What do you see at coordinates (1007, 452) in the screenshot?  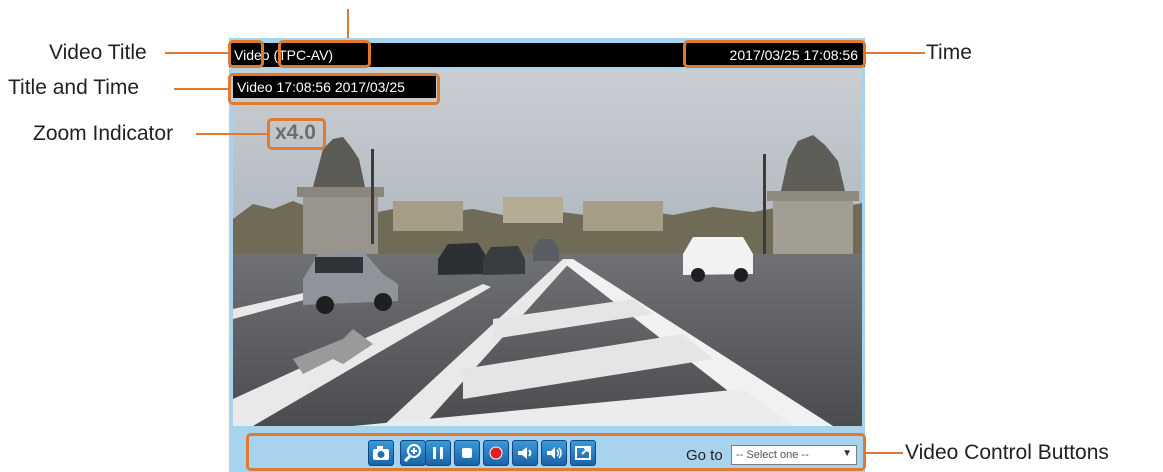 I see `video-control-buttons-callout: Video Control Buttons` at bounding box center [1007, 452].